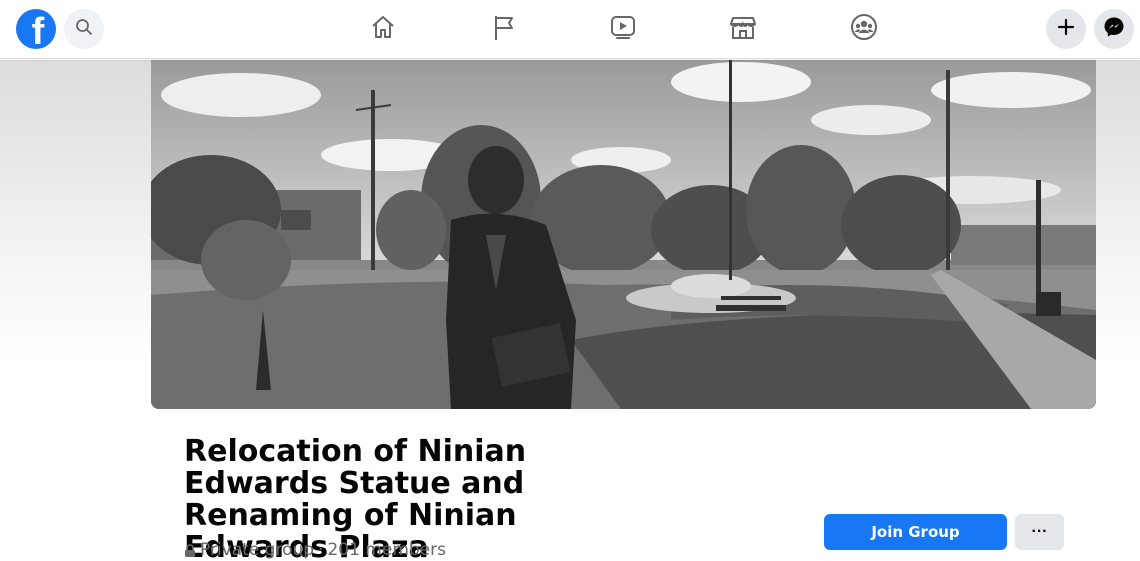 This screenshot has width=1140, height=561. I want to click on marketplace-icon, so click(743, 29).